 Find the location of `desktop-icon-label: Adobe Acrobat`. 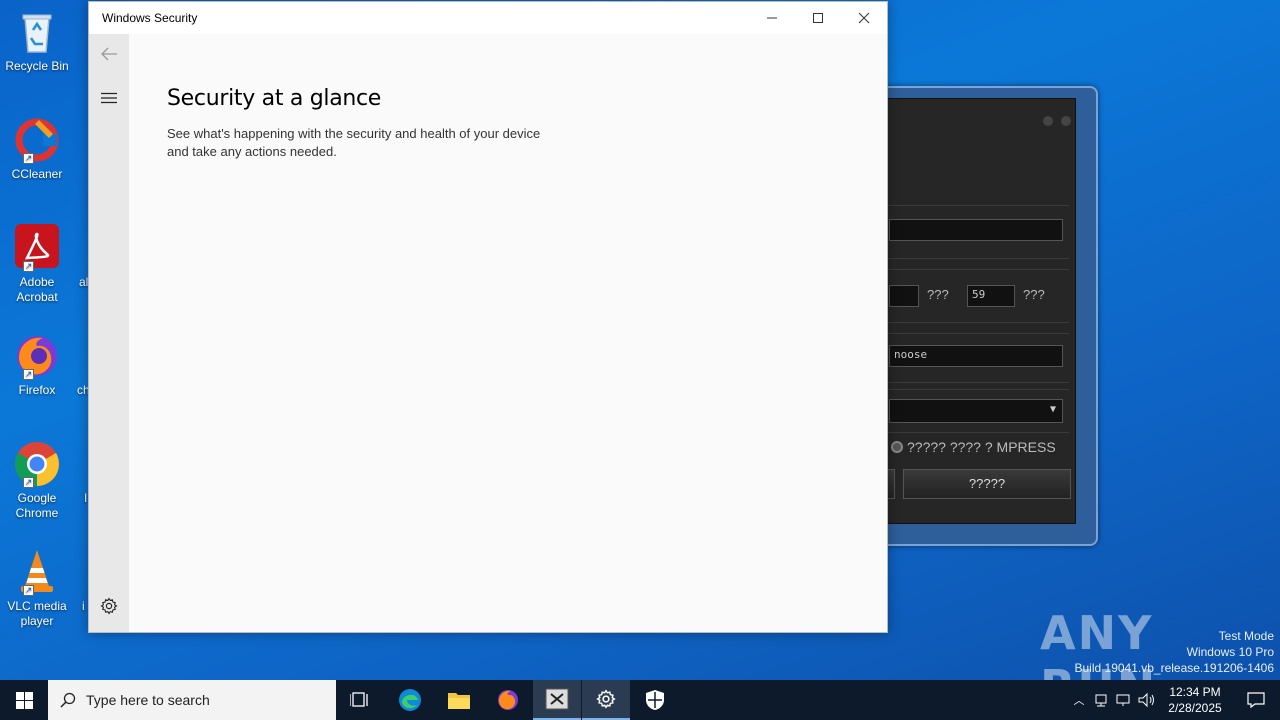

desktop-icon-label: Adobe Acrobat is located at coordinates (37, 289).